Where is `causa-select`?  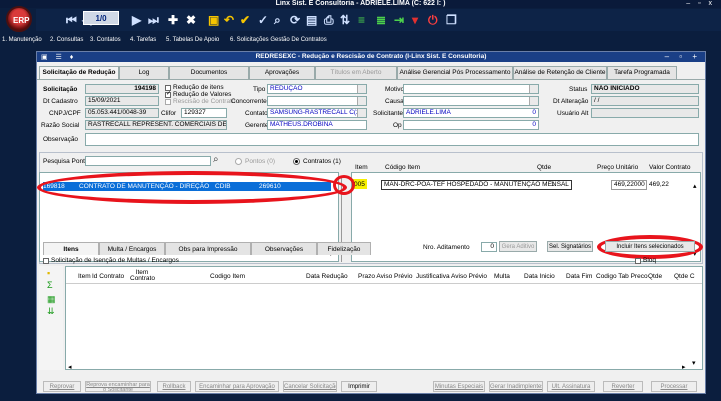 causa-select is located at coordinates (471, 101).